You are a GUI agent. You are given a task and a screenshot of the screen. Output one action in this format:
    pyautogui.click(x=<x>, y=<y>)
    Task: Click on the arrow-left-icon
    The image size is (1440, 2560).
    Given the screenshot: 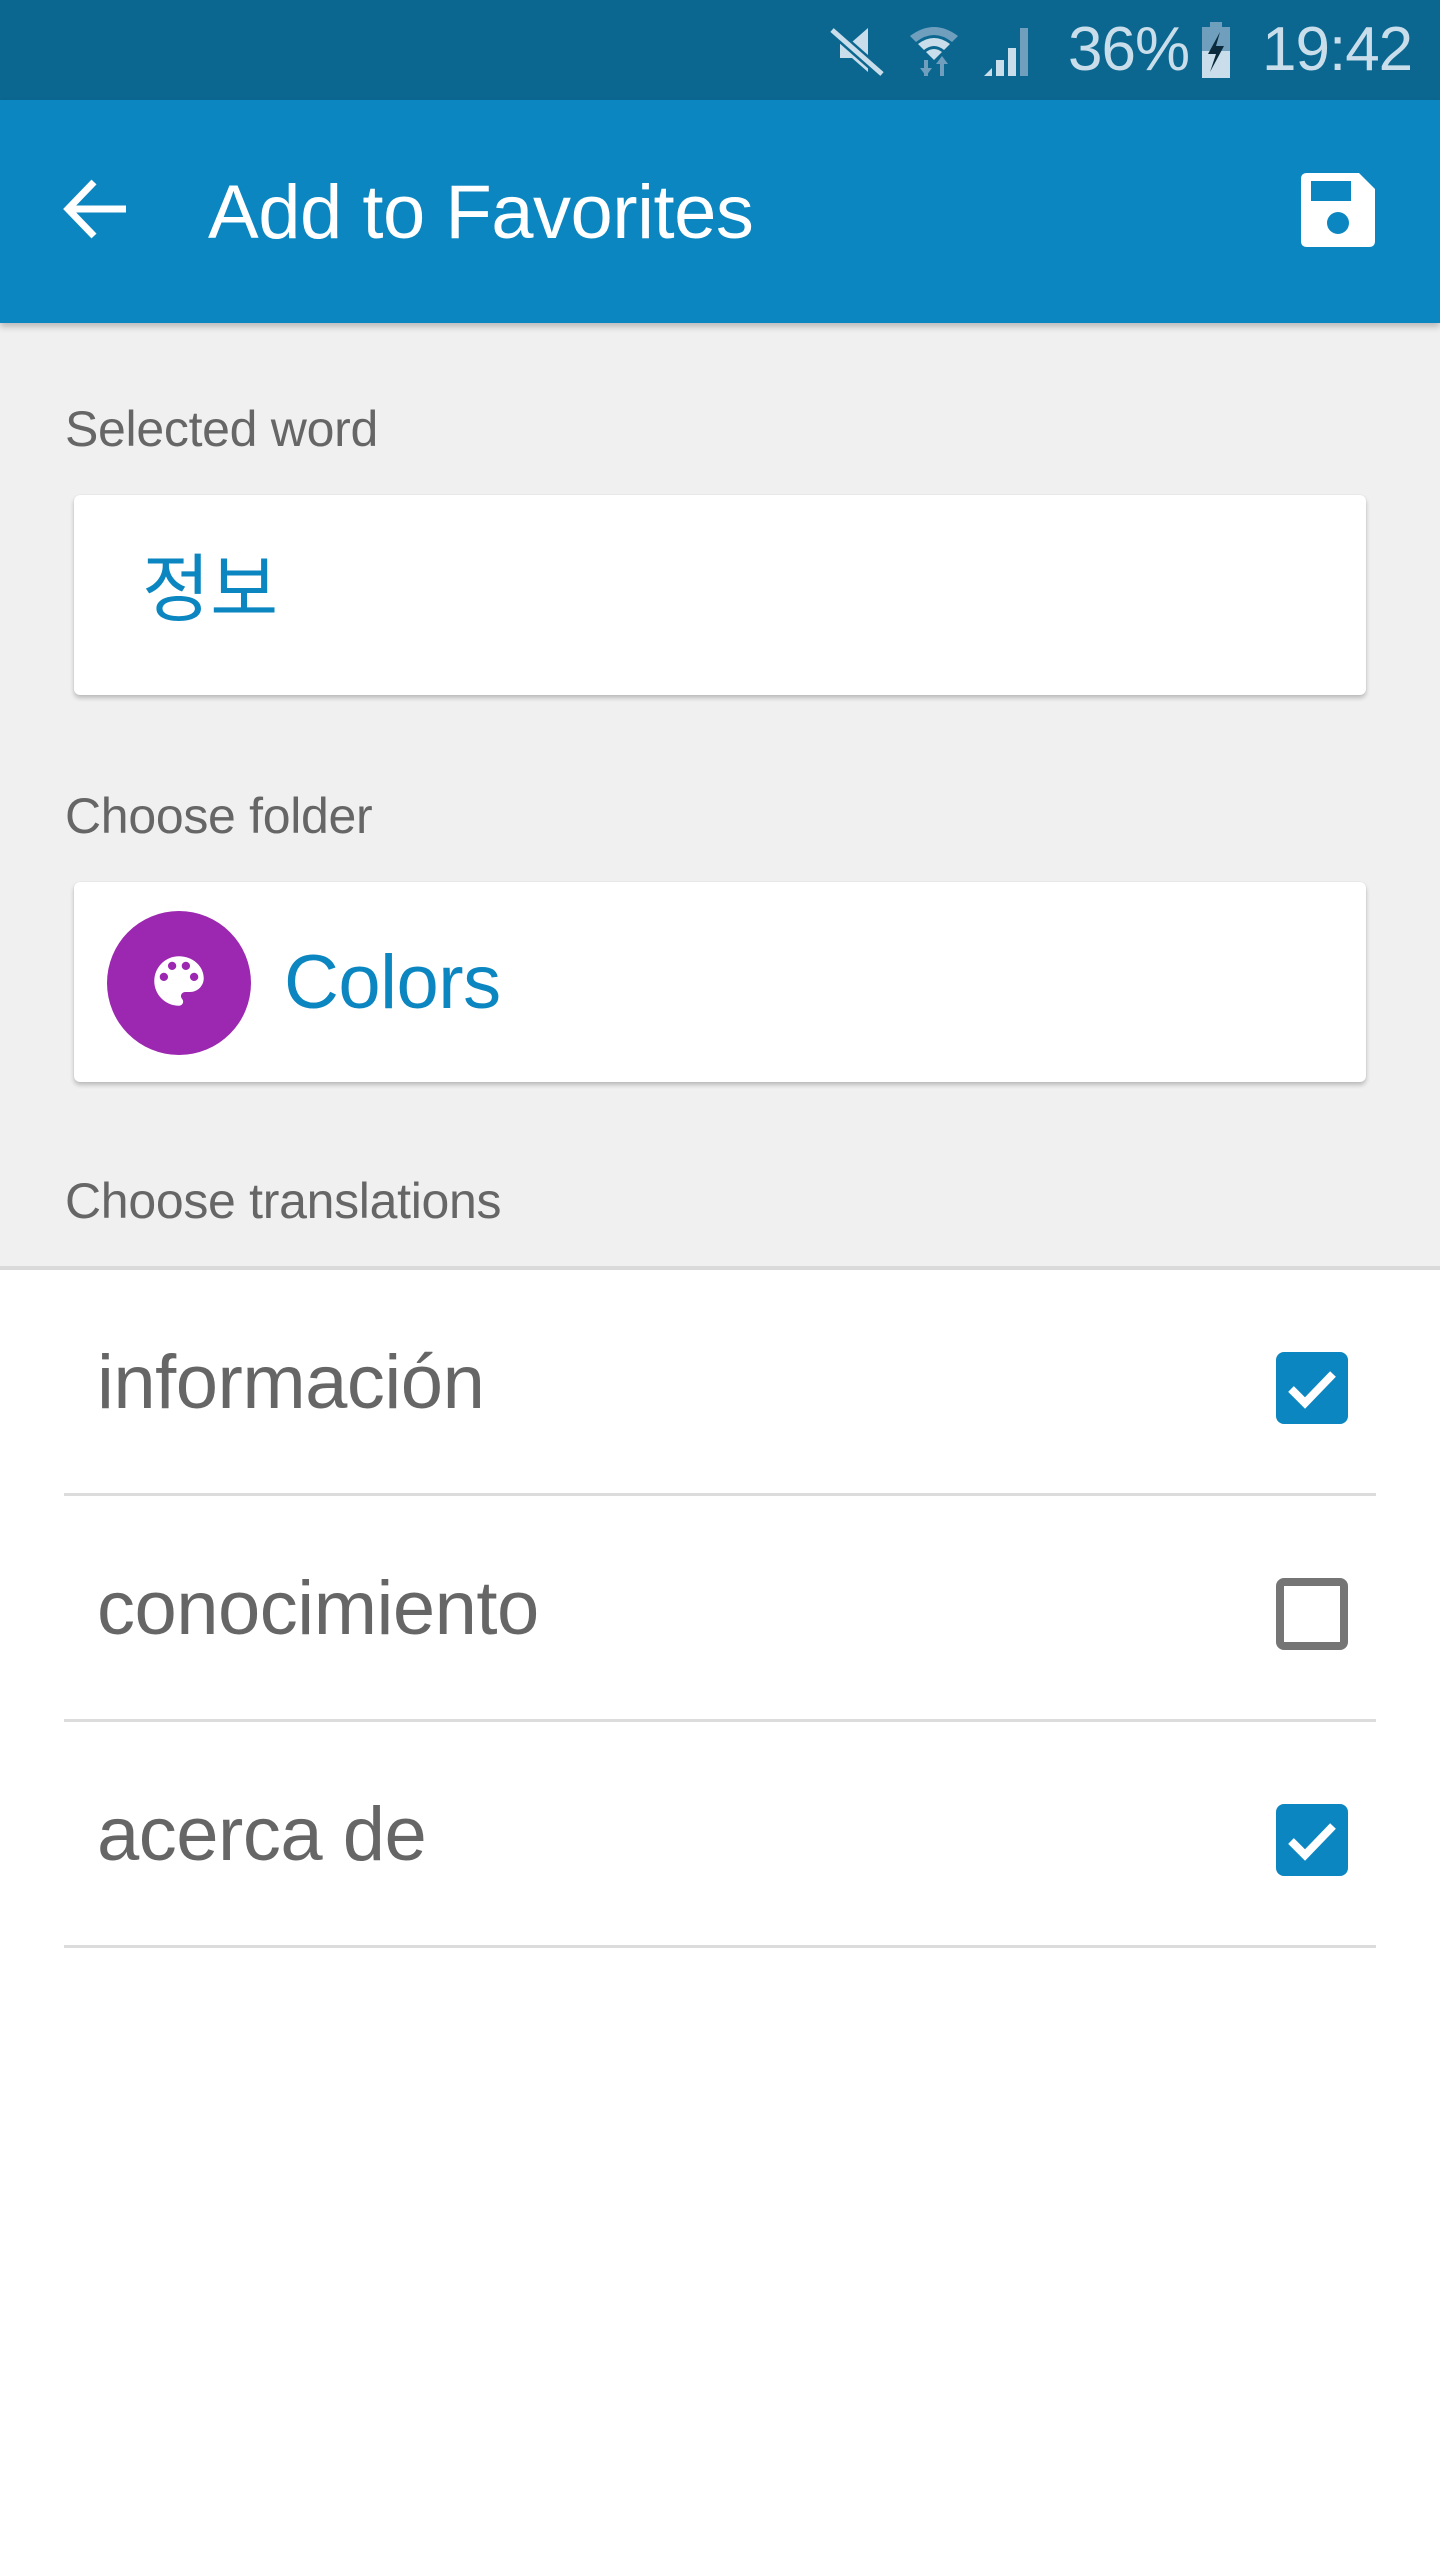 What is the action you would take?
    pyautogui.click(x=95, y=211)
    